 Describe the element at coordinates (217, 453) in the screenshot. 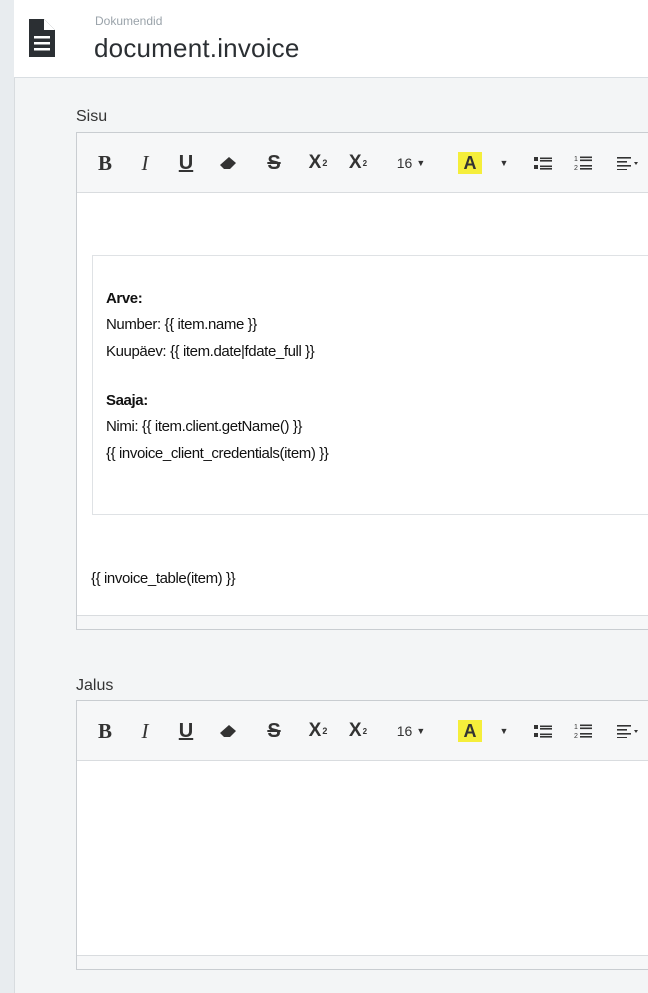

I see `credentials-line: {{ invoice_client_credentials(item) }}` at that location.